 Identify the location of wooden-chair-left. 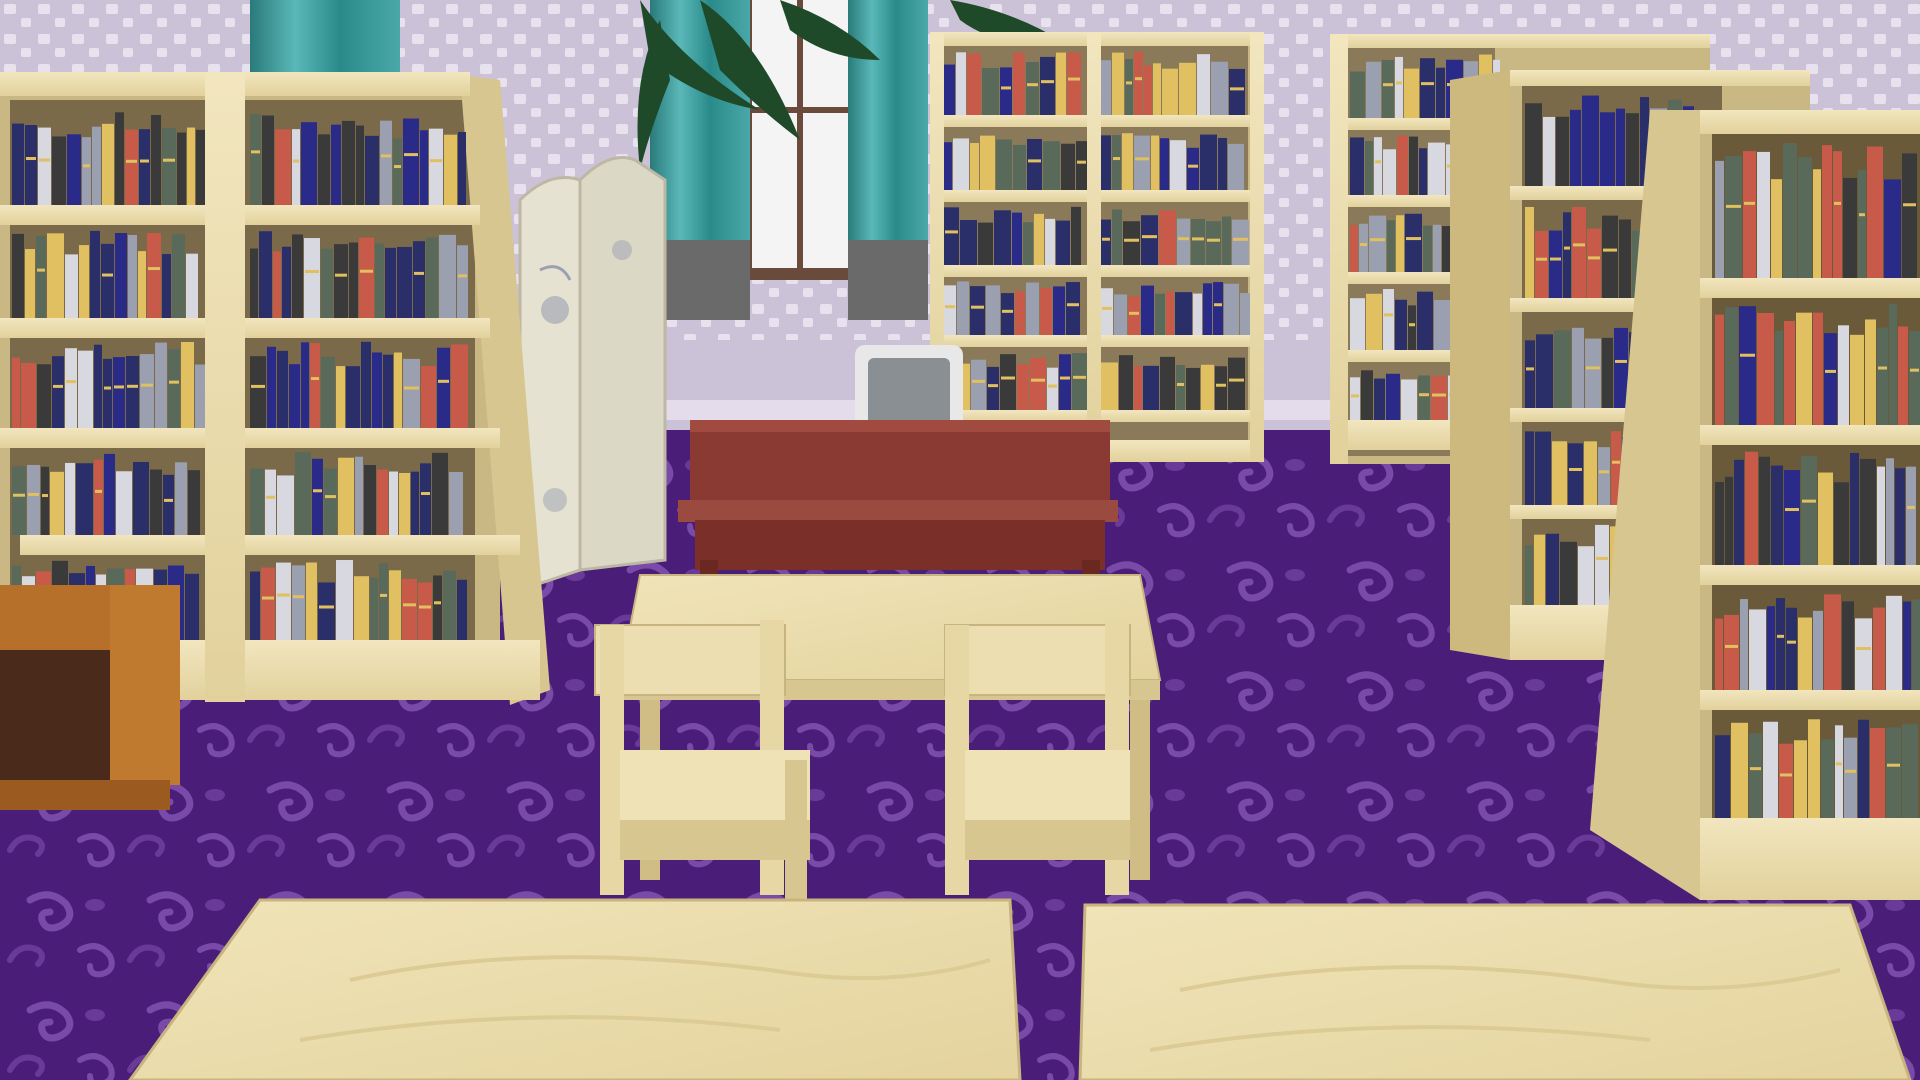
(702, 760).